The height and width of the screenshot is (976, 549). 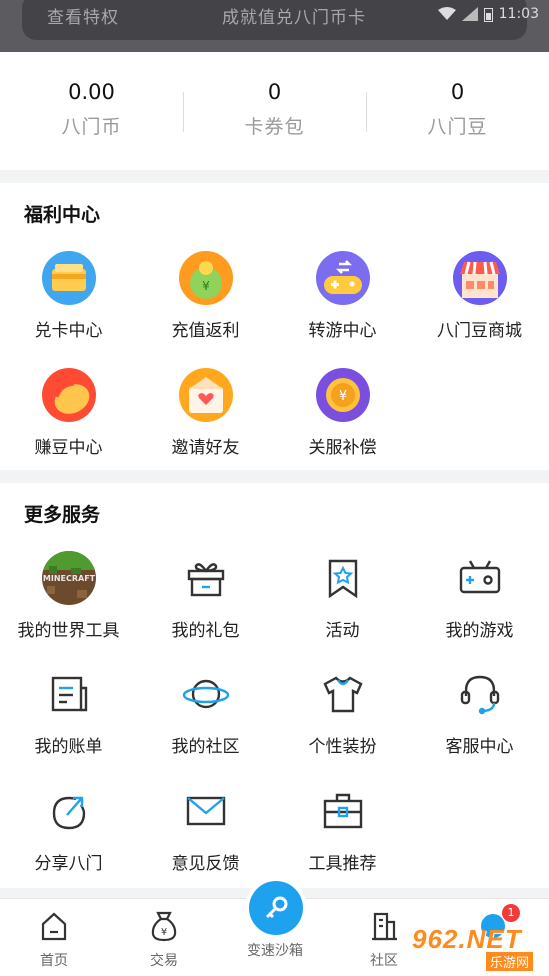 What do you see at coordinates (206, 278) in the screenshot?
I see `recharge-rebate-icon: ¥` at bounding box center [206, 278].